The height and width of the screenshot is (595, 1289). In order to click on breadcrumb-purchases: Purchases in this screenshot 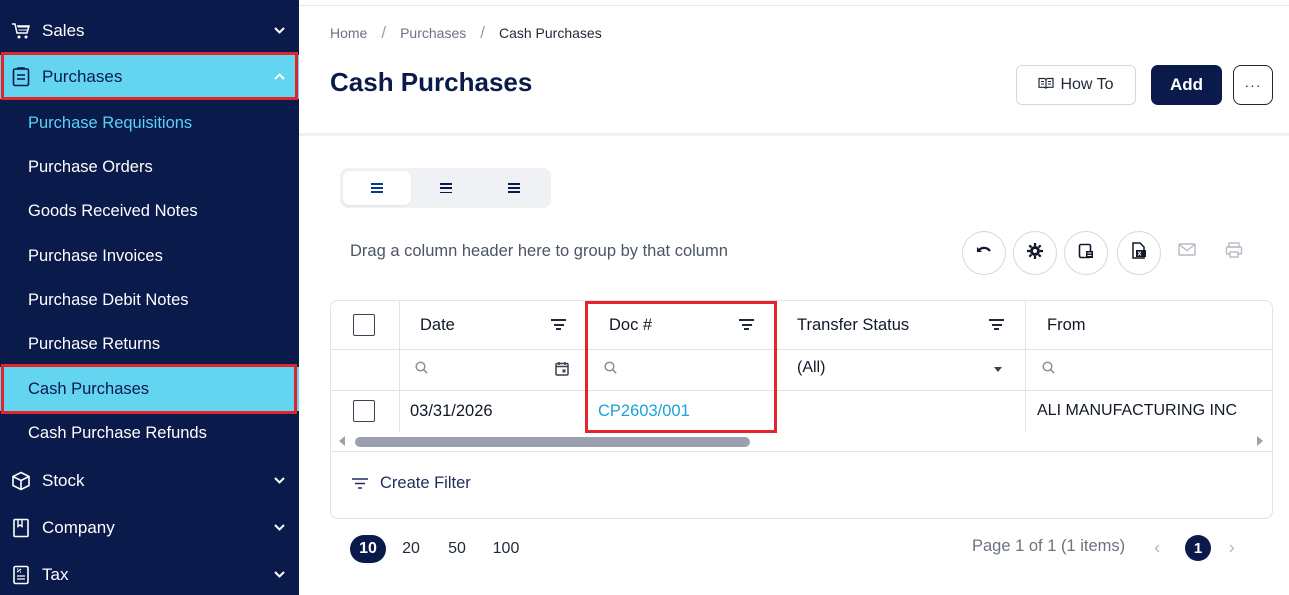, I will do `click(433, 33)`.